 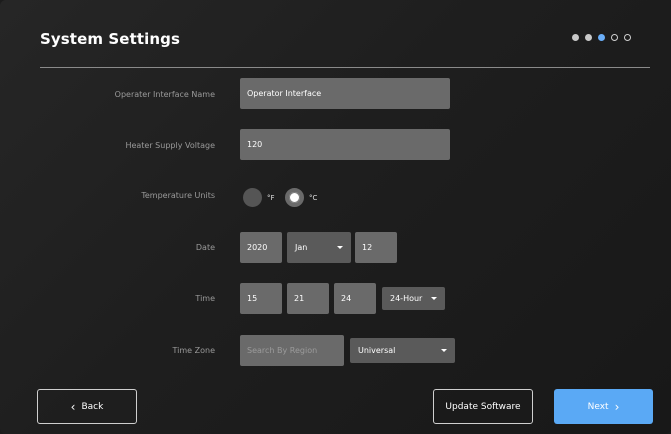 What do you see at coordinates (205, 247) in the screenshot?
I see `date-label: Date` at bounding box center [205, 247].